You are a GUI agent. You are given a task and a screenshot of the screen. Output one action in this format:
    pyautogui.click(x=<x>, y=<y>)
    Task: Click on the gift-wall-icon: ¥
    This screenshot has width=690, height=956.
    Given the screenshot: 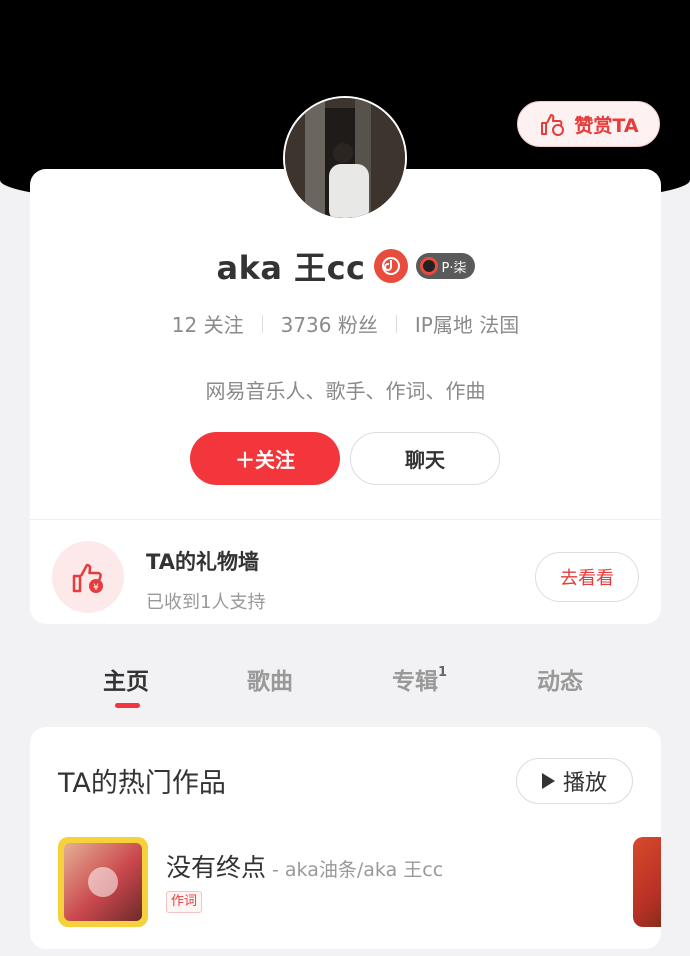 What is the action you would take?
    pyautogui.click(x=88, y=577)
    